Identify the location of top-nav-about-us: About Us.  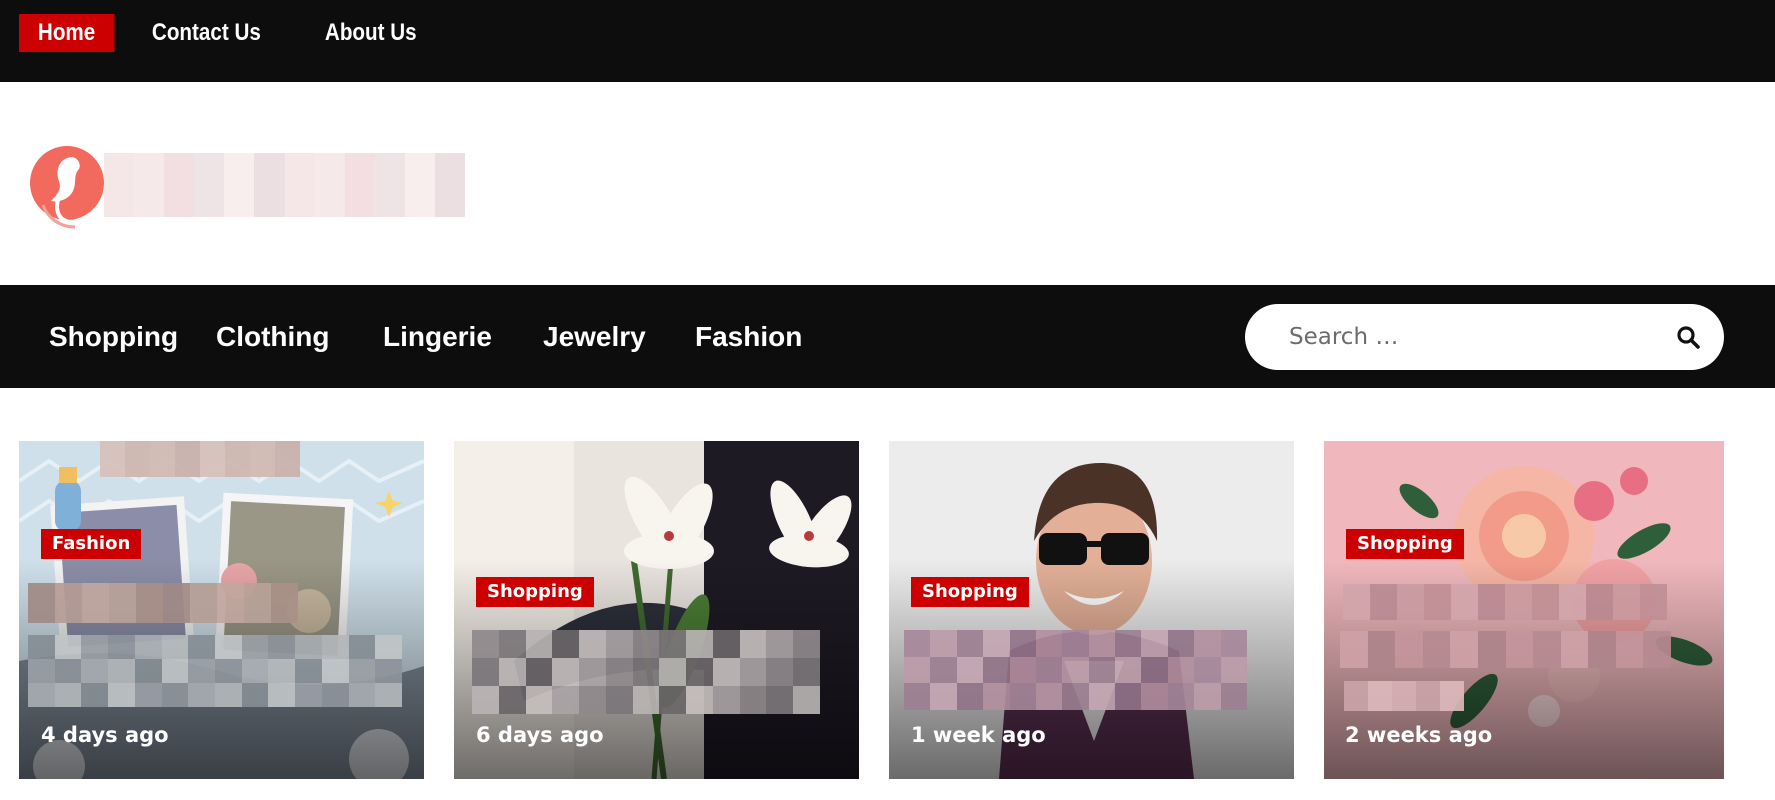
(371, 33).